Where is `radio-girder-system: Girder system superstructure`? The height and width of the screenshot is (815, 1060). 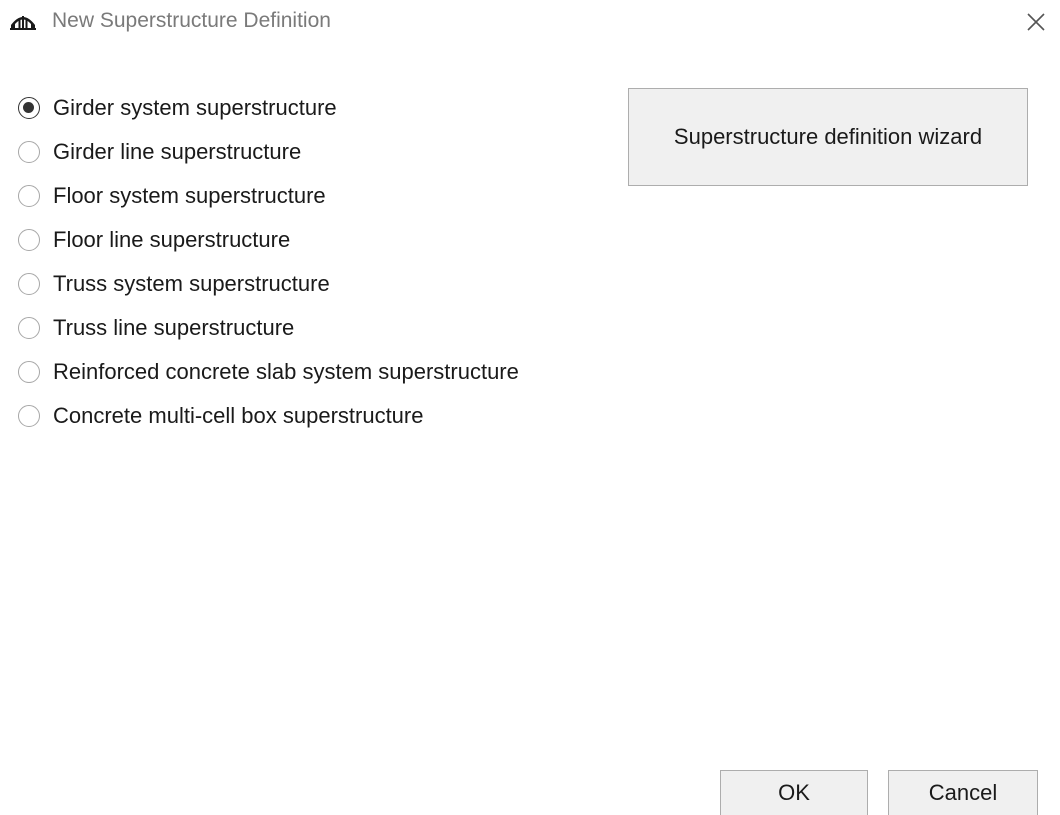 radio-girder-system: Girder system superstructure is located at coordinates (268, 108).